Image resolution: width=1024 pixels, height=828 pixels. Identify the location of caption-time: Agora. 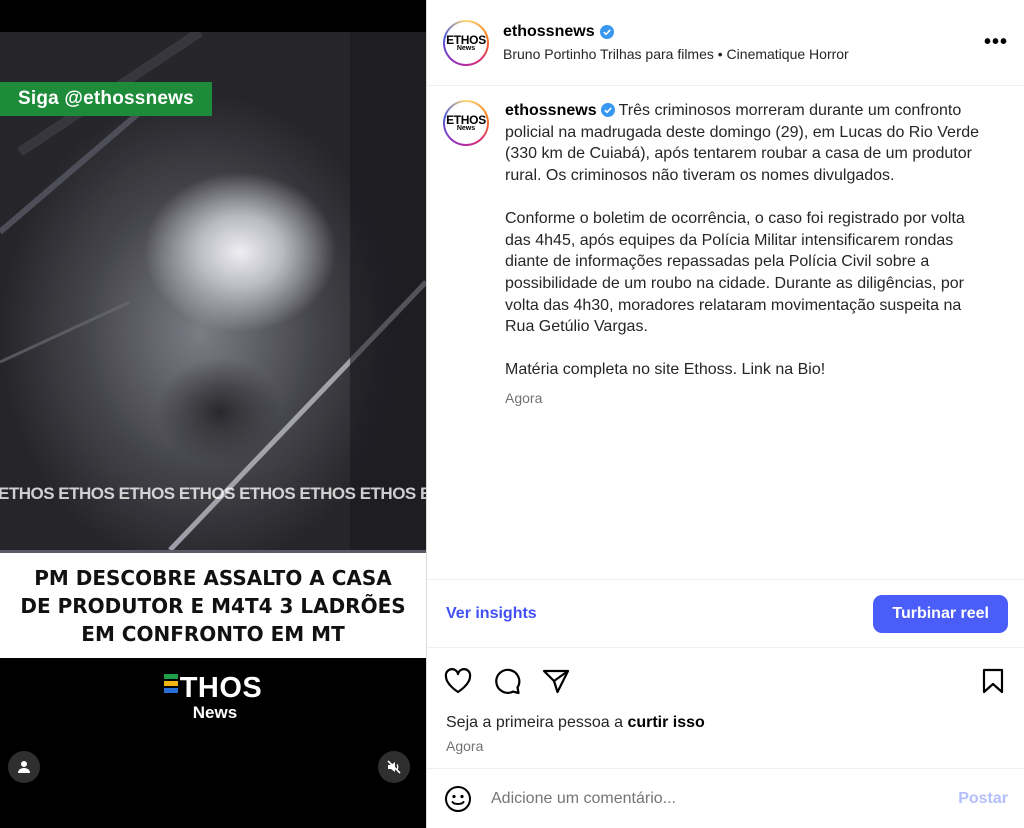
(524, 397).